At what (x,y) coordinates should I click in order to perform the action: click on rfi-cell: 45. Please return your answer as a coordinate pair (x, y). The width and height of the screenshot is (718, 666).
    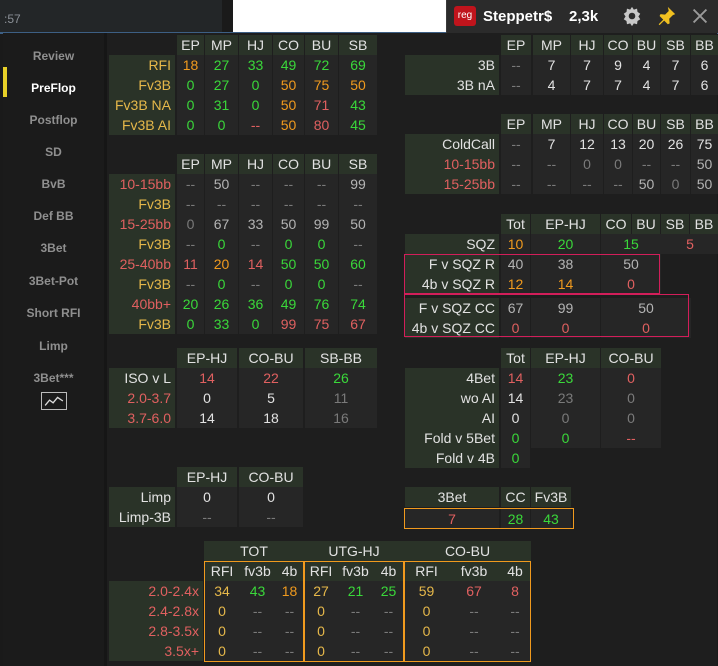
    Looking at the image, I should click on (358, 125).